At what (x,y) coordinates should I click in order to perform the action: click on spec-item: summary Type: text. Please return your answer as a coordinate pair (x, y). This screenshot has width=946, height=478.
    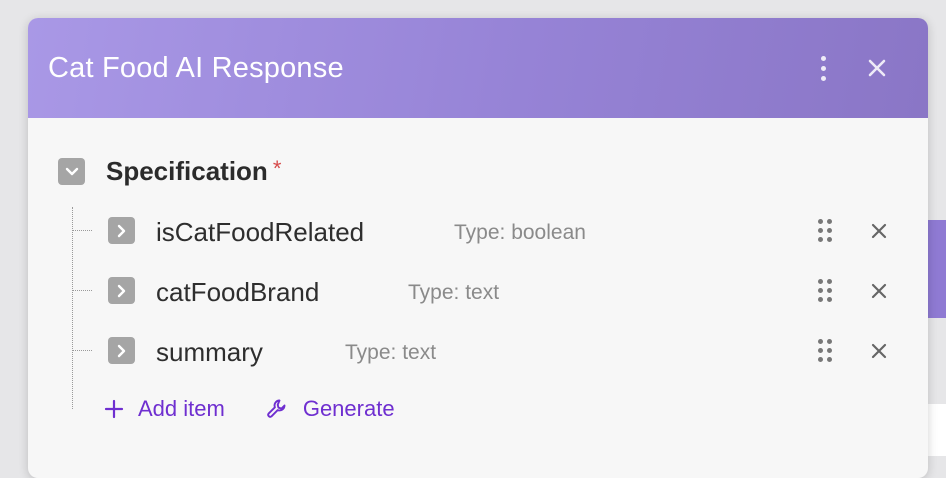
    Looking at the image, I should click on (487, 351).